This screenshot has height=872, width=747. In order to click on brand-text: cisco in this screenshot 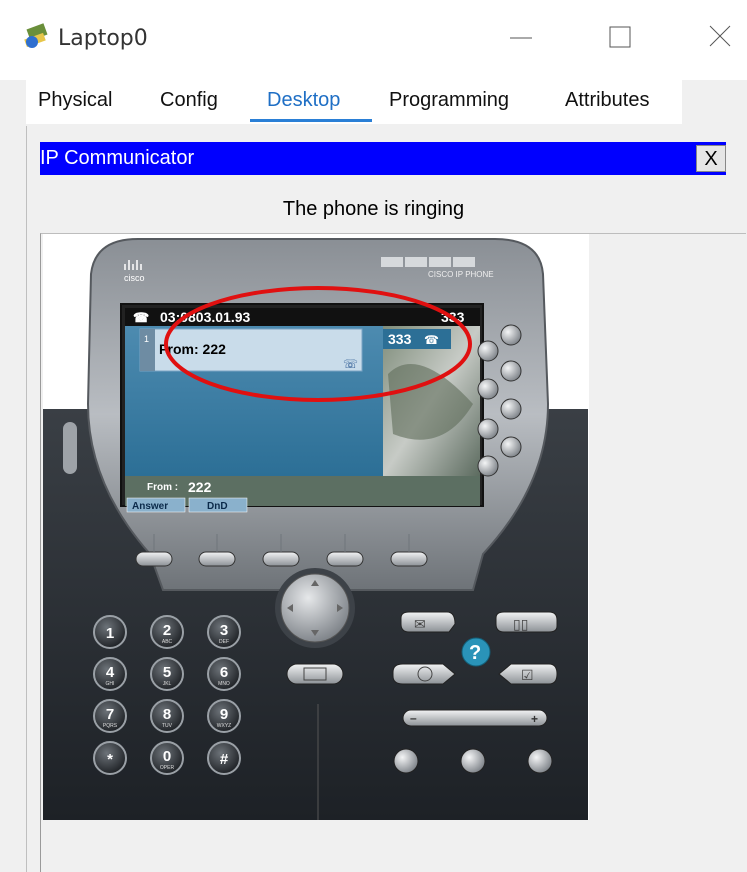, I will do `click(134, 278)`.